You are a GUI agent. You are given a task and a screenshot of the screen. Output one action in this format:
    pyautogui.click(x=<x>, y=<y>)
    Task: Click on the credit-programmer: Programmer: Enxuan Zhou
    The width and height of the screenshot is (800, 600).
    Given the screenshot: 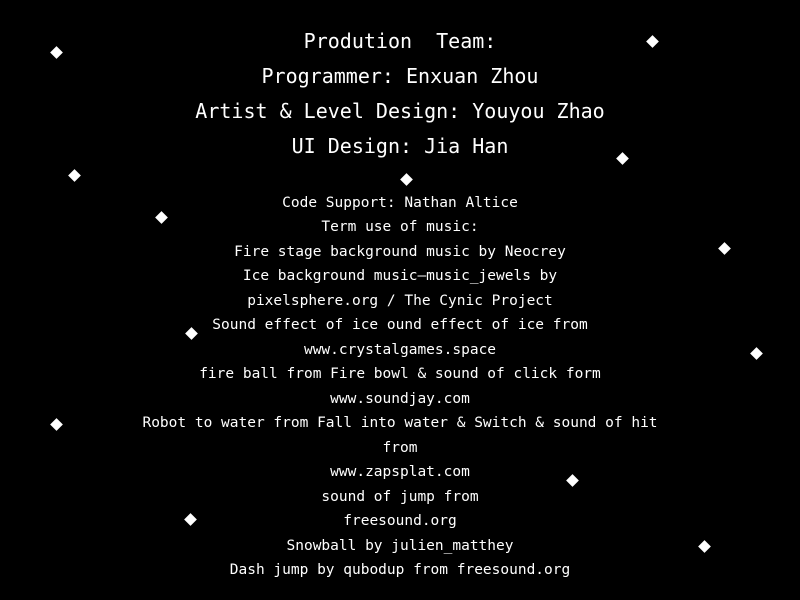 What is the action you would take?
    pyautogui.click(x=400, y=76)
    